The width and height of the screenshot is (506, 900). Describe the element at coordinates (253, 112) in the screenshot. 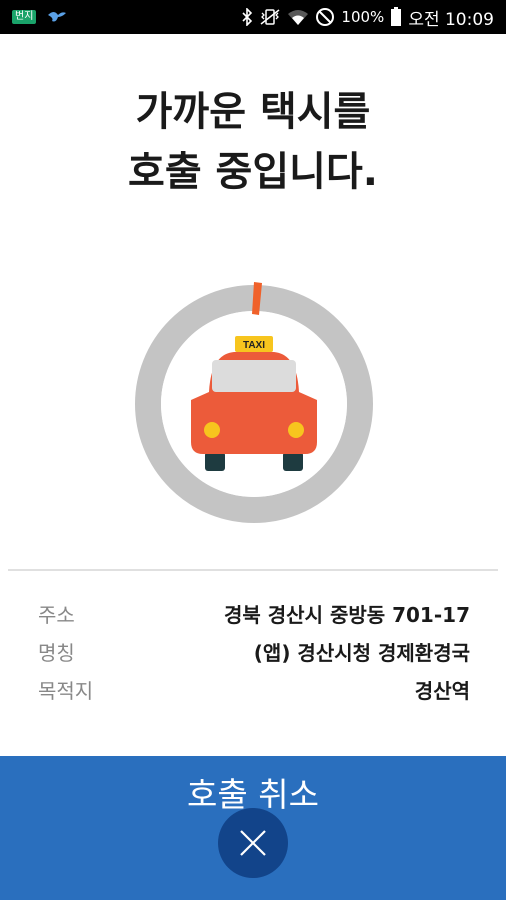

I see `title-line-1: 가까운 택시를` at that location.